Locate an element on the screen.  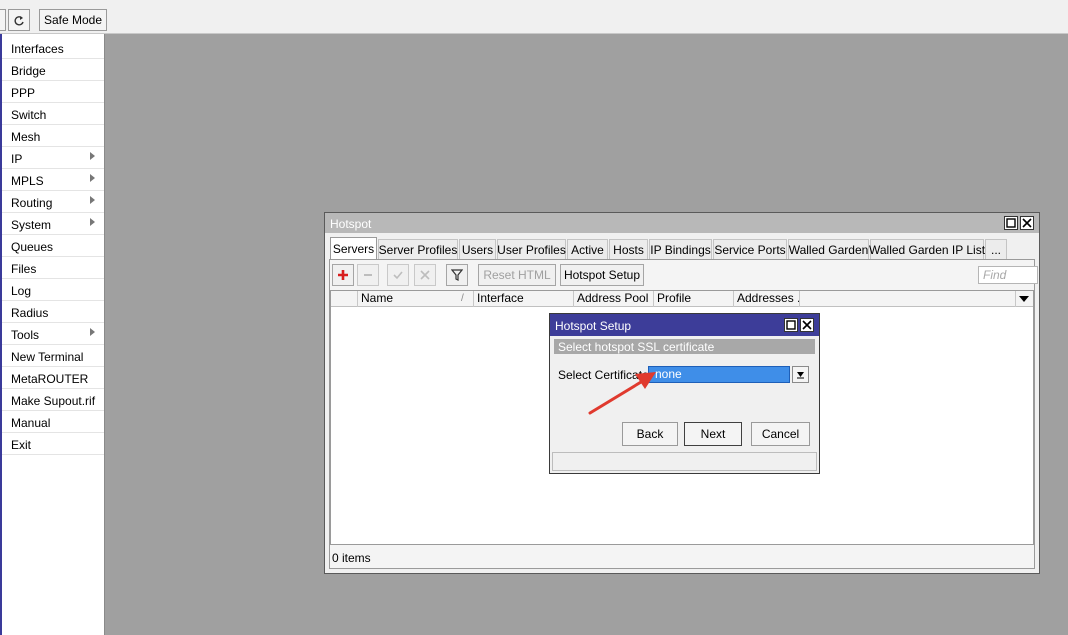
sidebar-item-label: Manual is located at coordinates (31, 423).